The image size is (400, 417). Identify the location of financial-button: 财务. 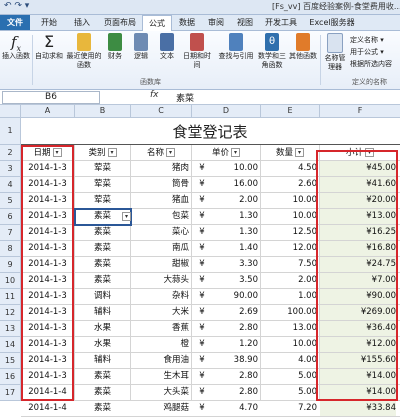
(115, 47).